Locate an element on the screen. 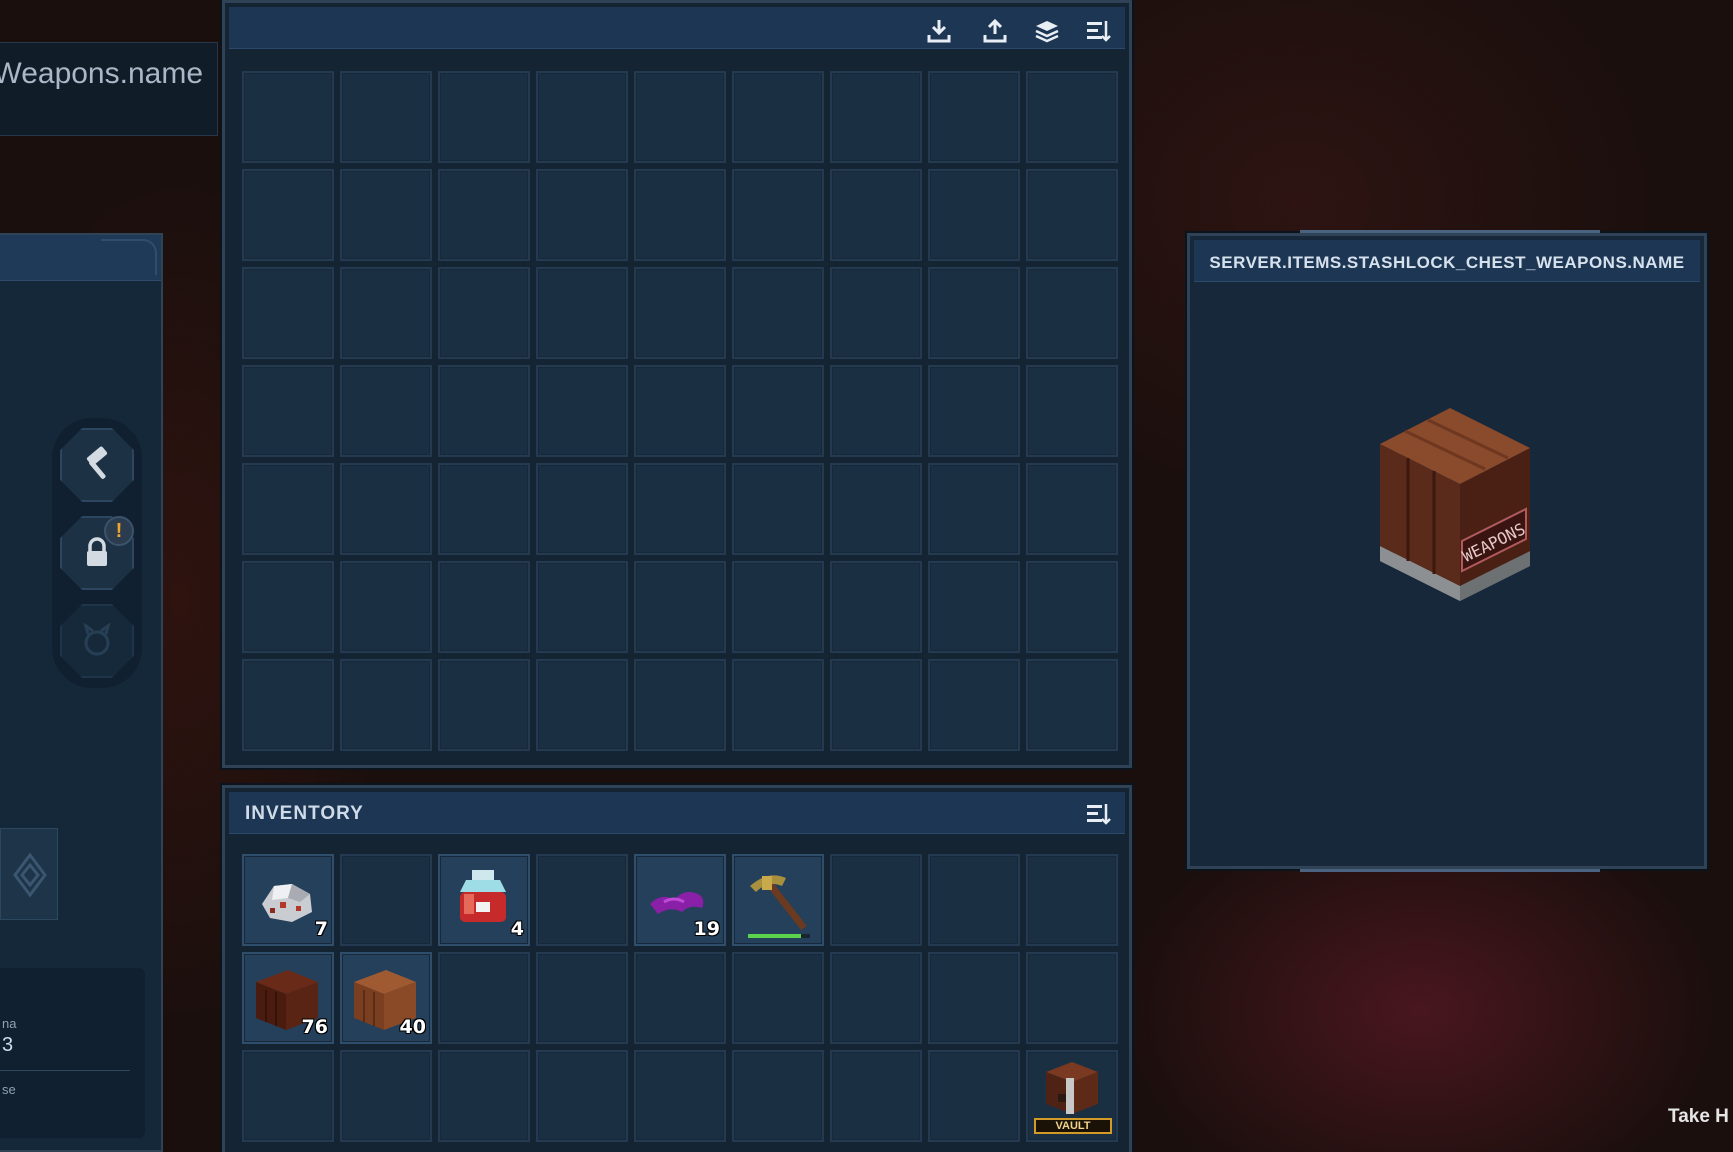  inventory-slot-potion-jar: 4 is located at coordinates (484, 900).